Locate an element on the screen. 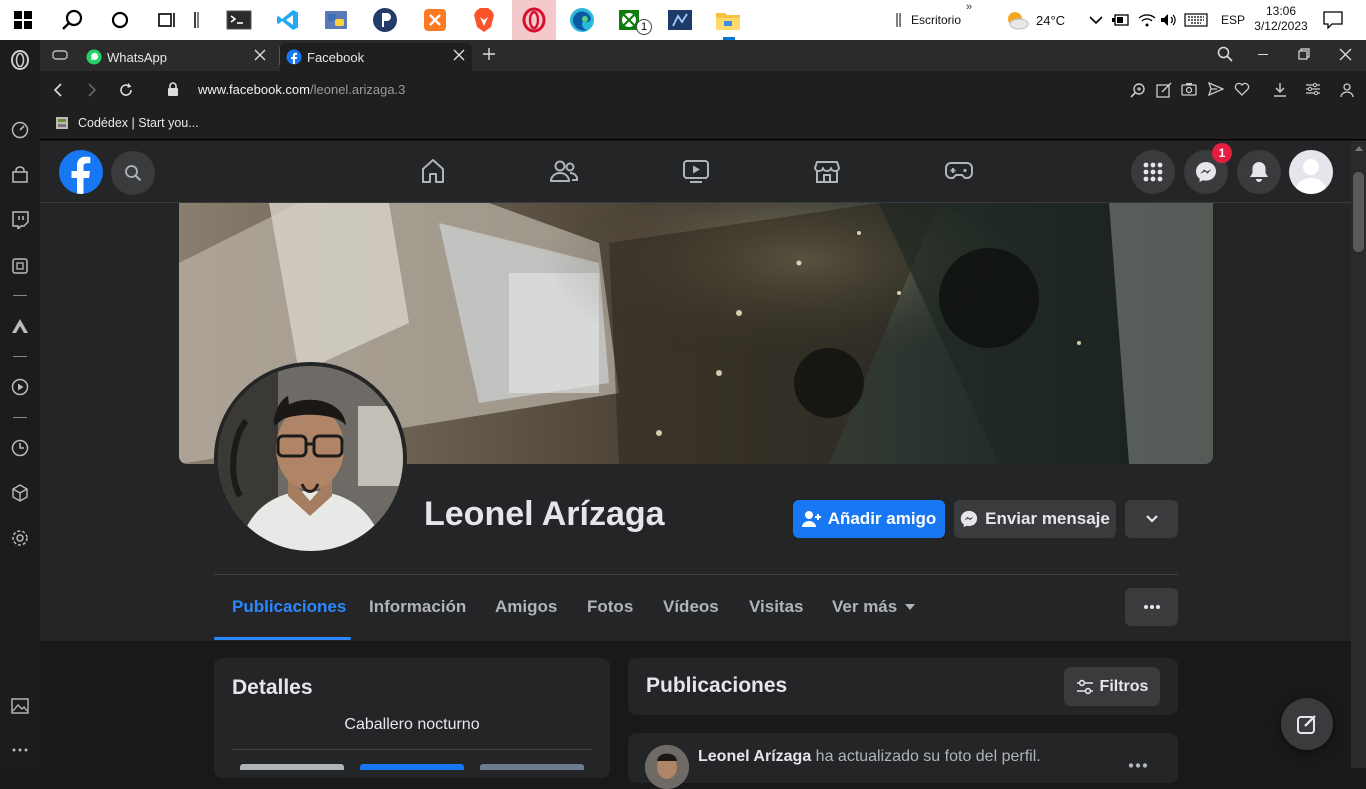 This screenshot has height=789, width=1366. new-message-button is located at coordinates (1307, 724).